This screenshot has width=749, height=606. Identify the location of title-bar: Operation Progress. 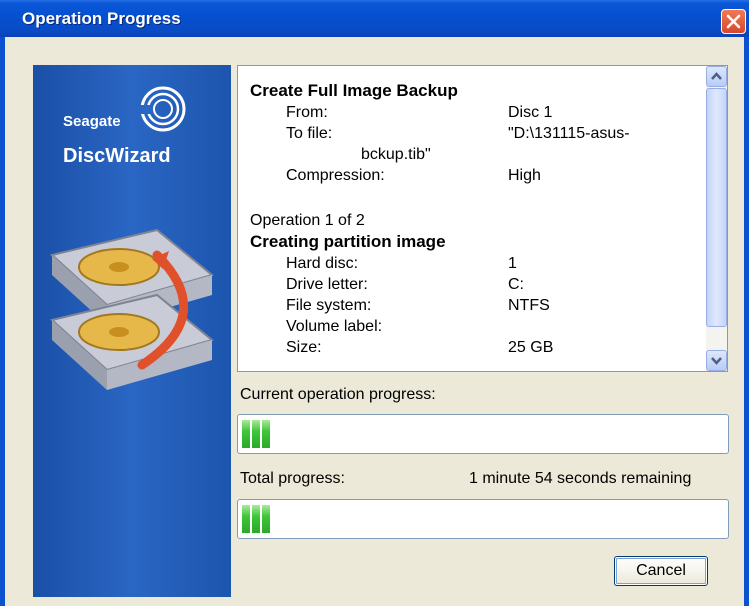
(374, 18).